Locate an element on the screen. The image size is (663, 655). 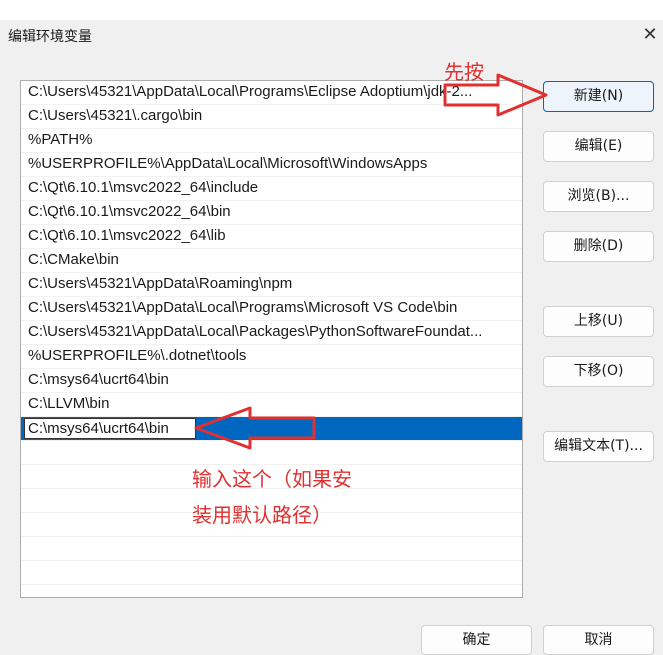
list-item: %USERPROFILE%\.dotnet\tools is located at coordinates (271, 357).